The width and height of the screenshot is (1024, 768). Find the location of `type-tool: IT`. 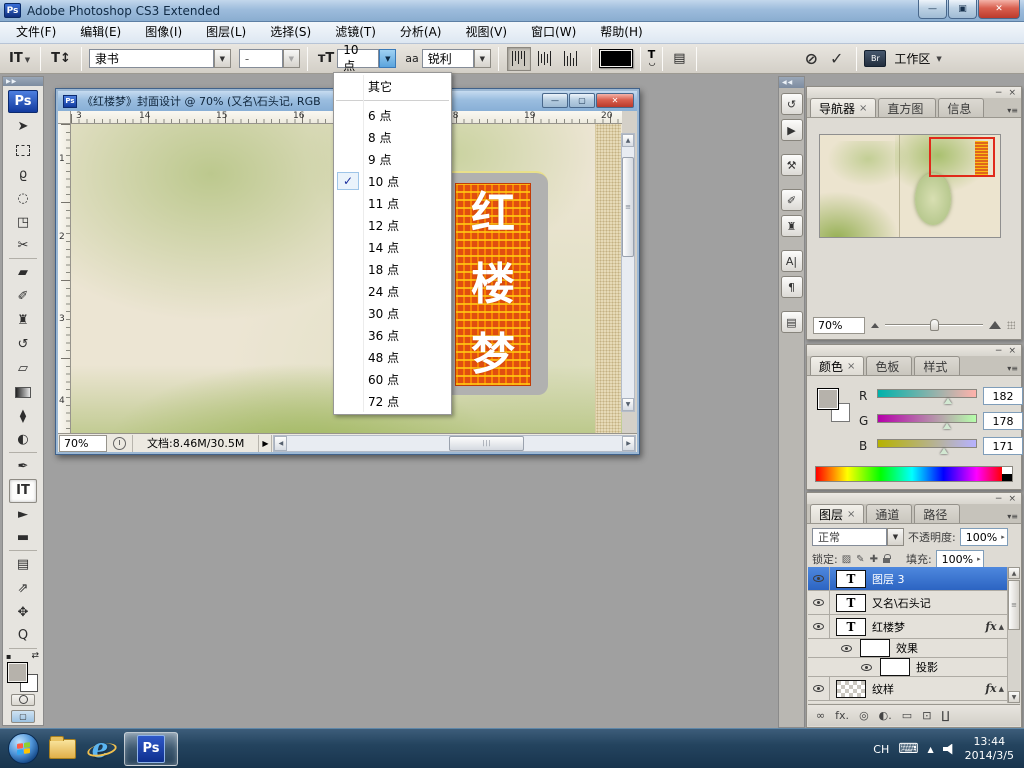

type-tool: IT is located at coordinates (23, 490).